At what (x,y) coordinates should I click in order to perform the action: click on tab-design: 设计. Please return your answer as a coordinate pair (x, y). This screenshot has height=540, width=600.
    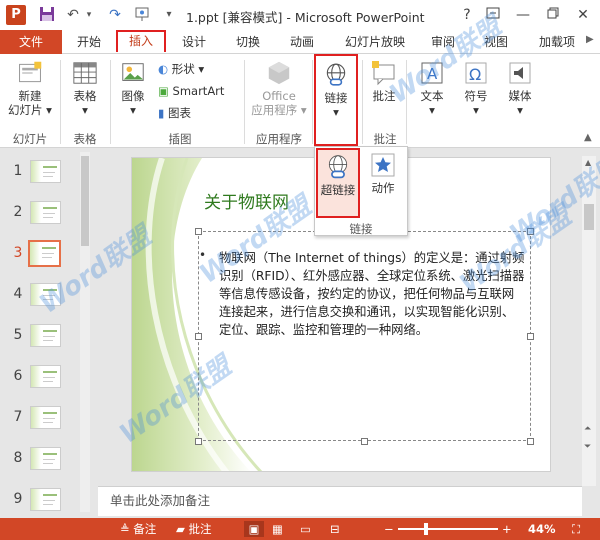
    Looking at the image, I should click on (194, 42).